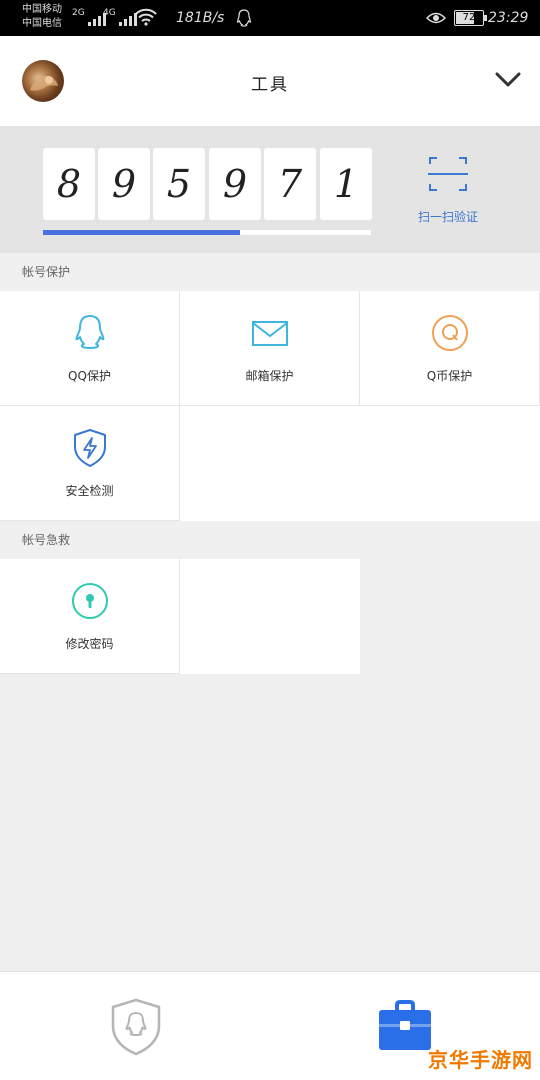 The width and height of the screenshot is (540, 1080). What do you see at coordinates (269, 376) in the screenshot?
I see `mail-protect-label: 邮箱保护` at bounding box center [269, 376].